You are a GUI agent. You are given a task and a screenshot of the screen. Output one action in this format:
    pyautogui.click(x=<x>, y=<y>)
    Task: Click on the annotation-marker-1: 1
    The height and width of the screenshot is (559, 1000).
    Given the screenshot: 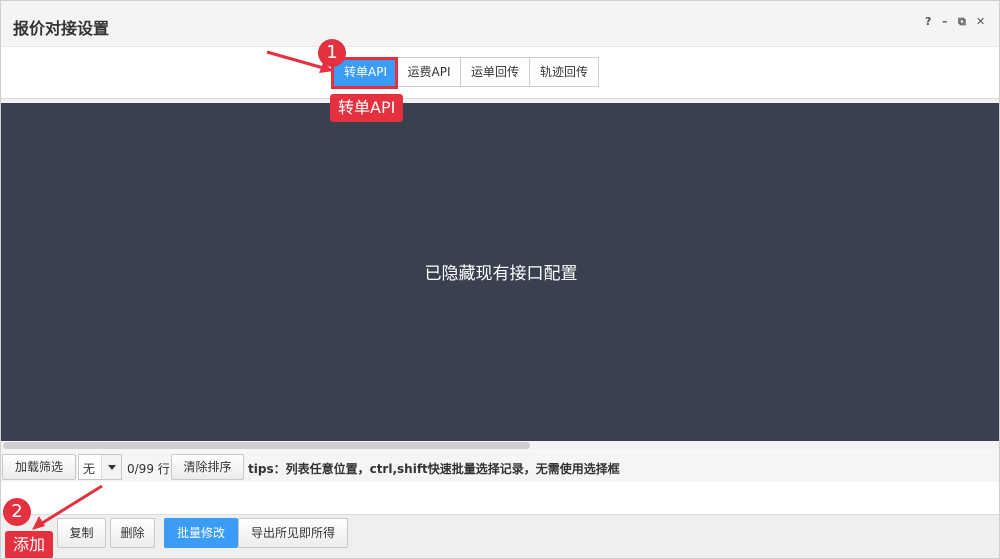 What is the action you would take?
    pyautogui.click(x=332, y=53)
    